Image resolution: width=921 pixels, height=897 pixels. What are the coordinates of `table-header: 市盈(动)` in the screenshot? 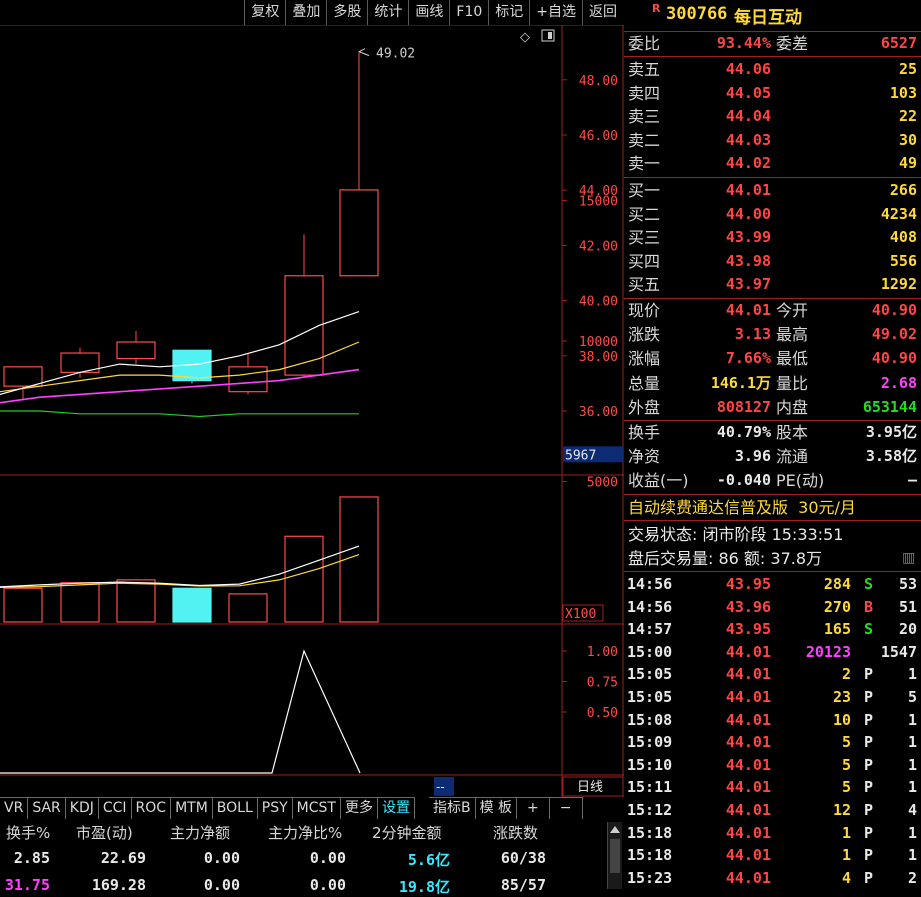 It's located at (104, 832).